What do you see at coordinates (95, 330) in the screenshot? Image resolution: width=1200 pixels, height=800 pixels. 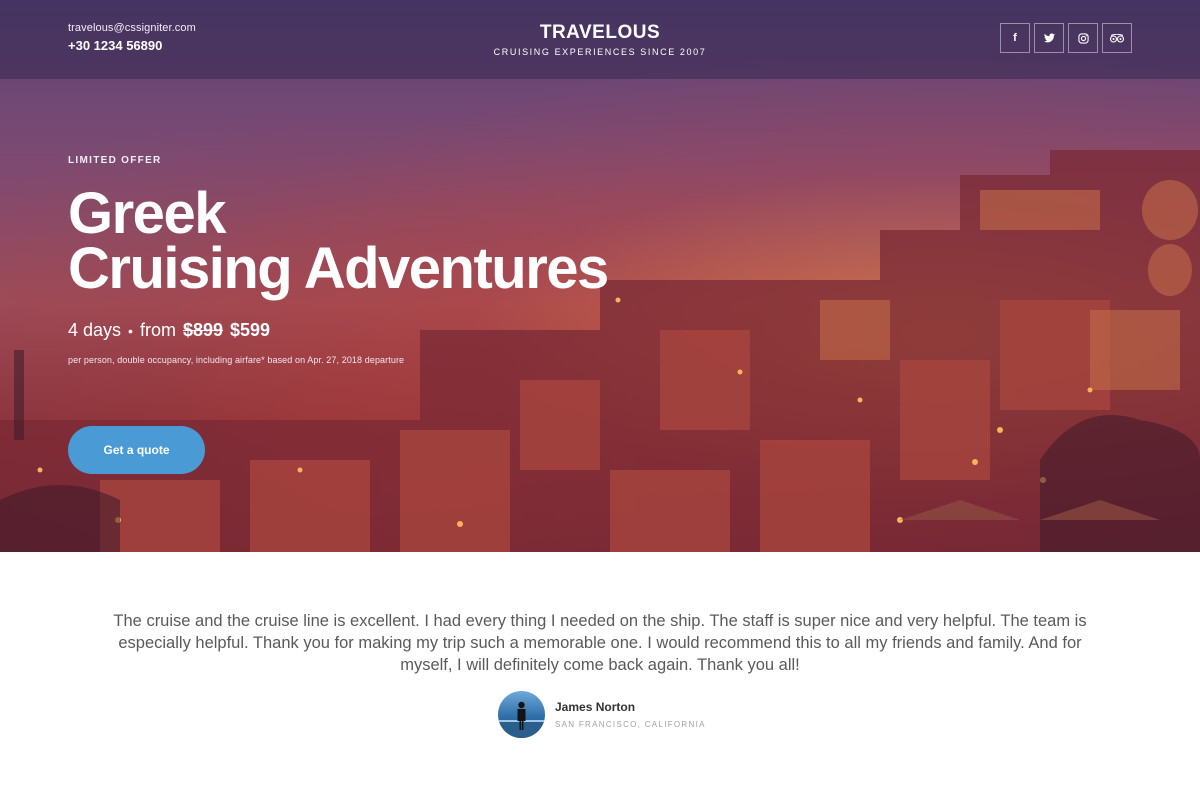 I see `trip-duration: 4 days` at bounding box center [95, 330].